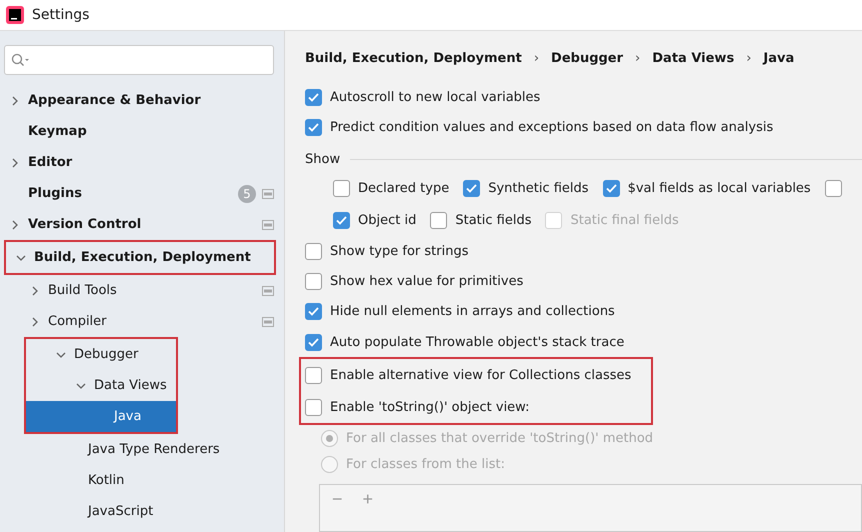 This screenshot has height=532, width=862. I want to click on window-title: Settings, so click(61, 15).